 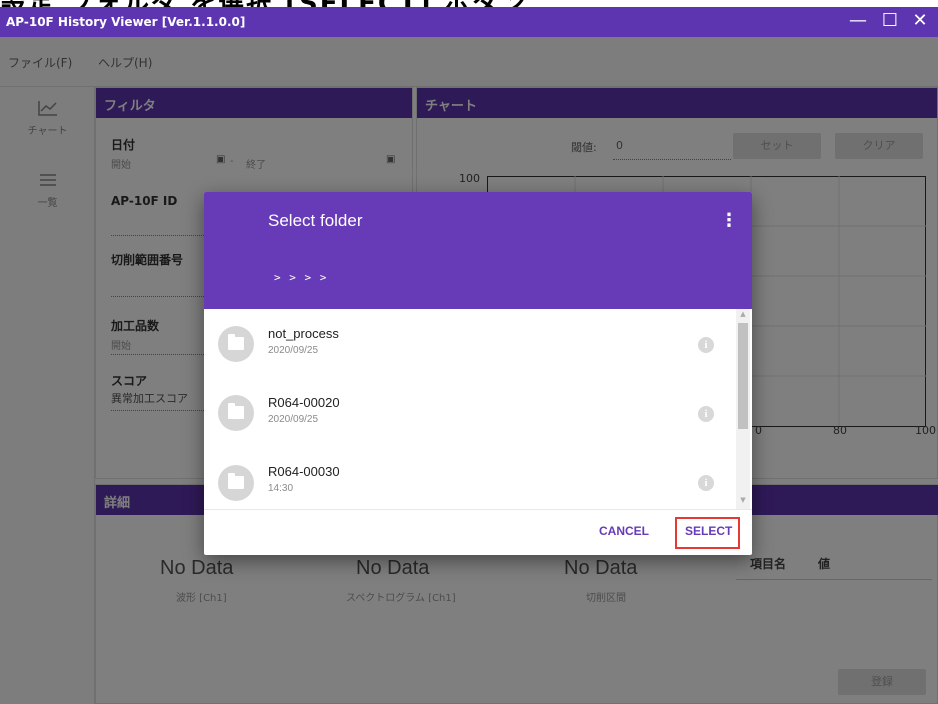 I want to click on folder-date: 14:30, so click(x=281, y=488).